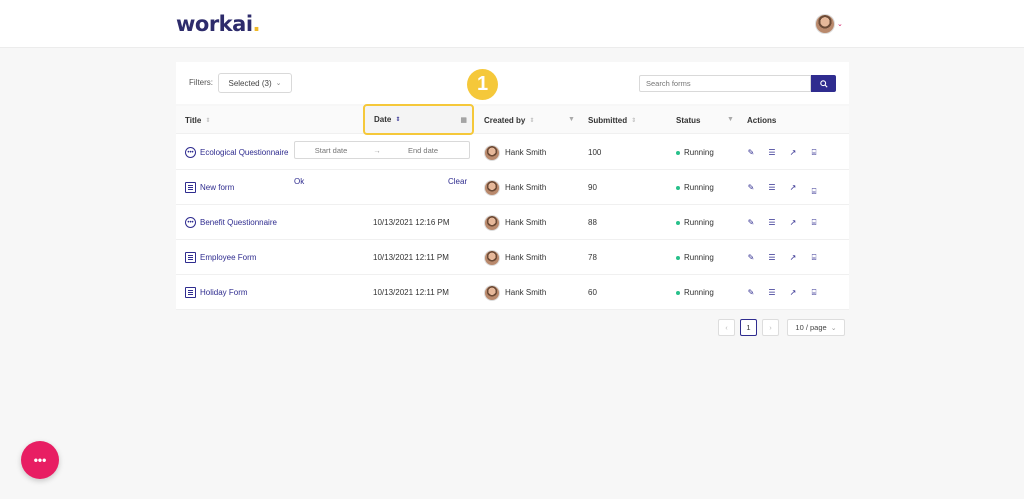 Image resolution: width=1024 pixels, height=499 pixels. Describe the element at coordinates (383, 119) in the screenshot. I see `column-date-label: Date` at that location.